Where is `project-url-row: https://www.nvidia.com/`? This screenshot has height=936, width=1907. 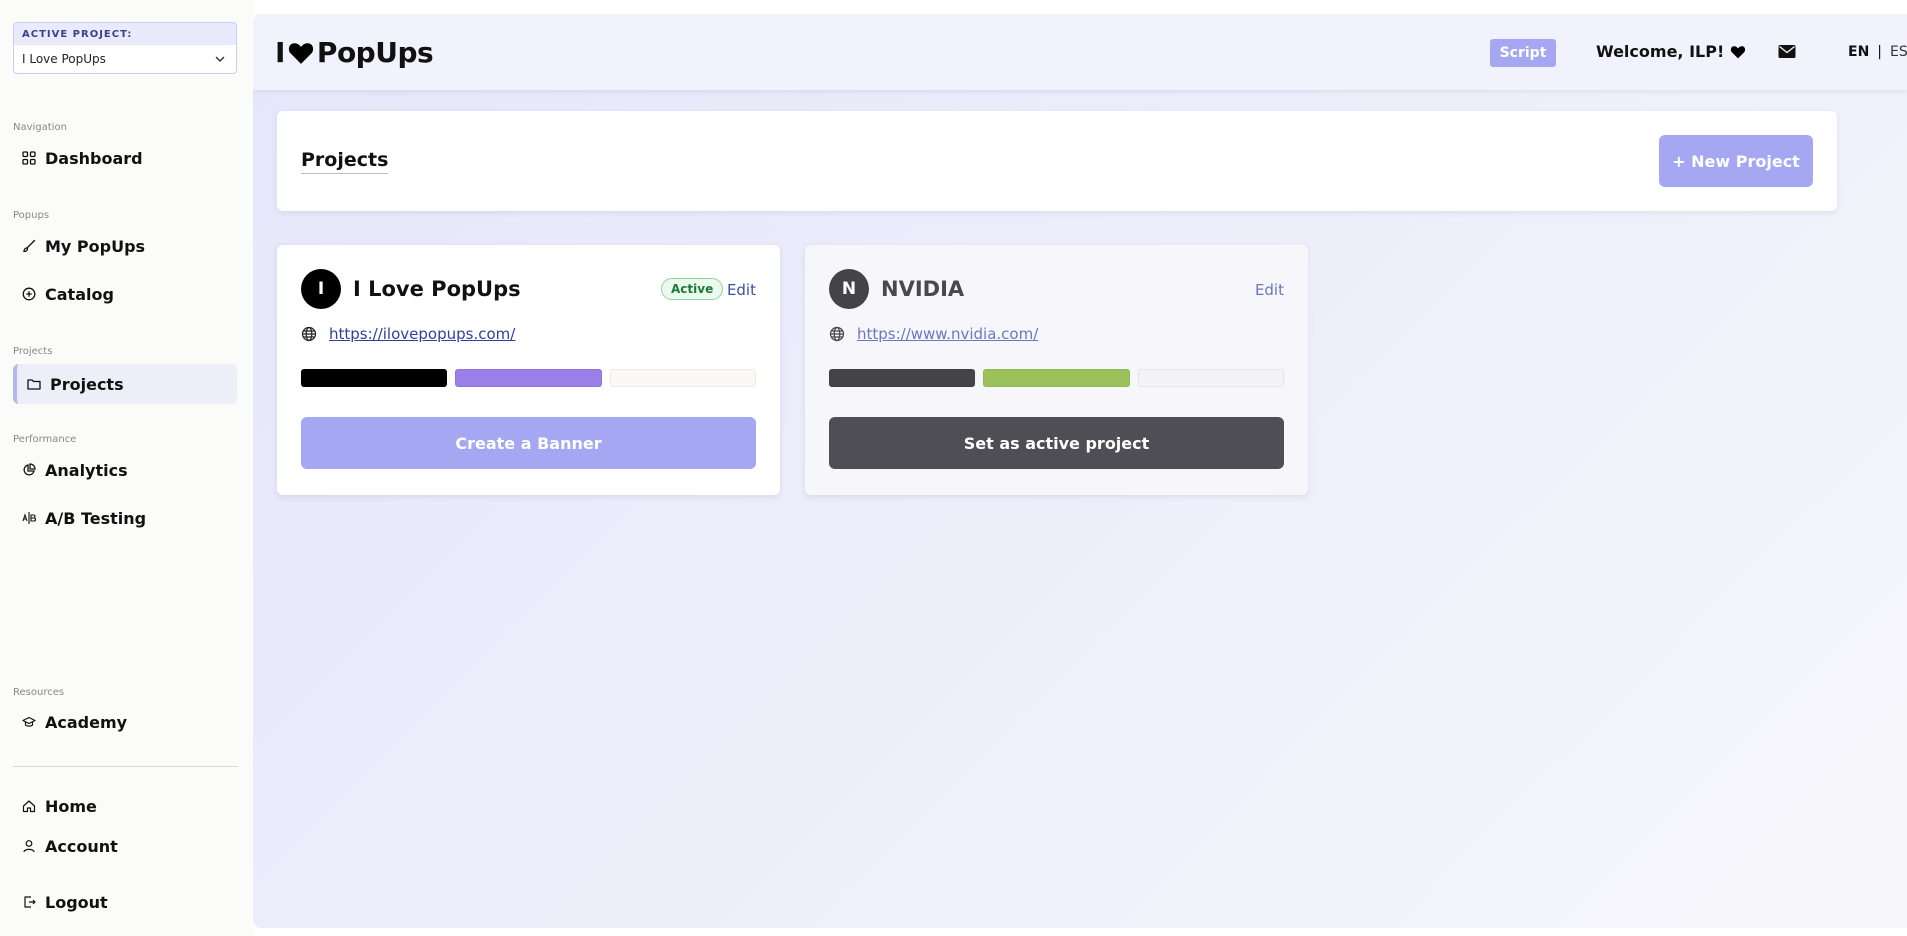 project-url-row: https://www.nvidia.com/ is located at coordinates (933, 334).